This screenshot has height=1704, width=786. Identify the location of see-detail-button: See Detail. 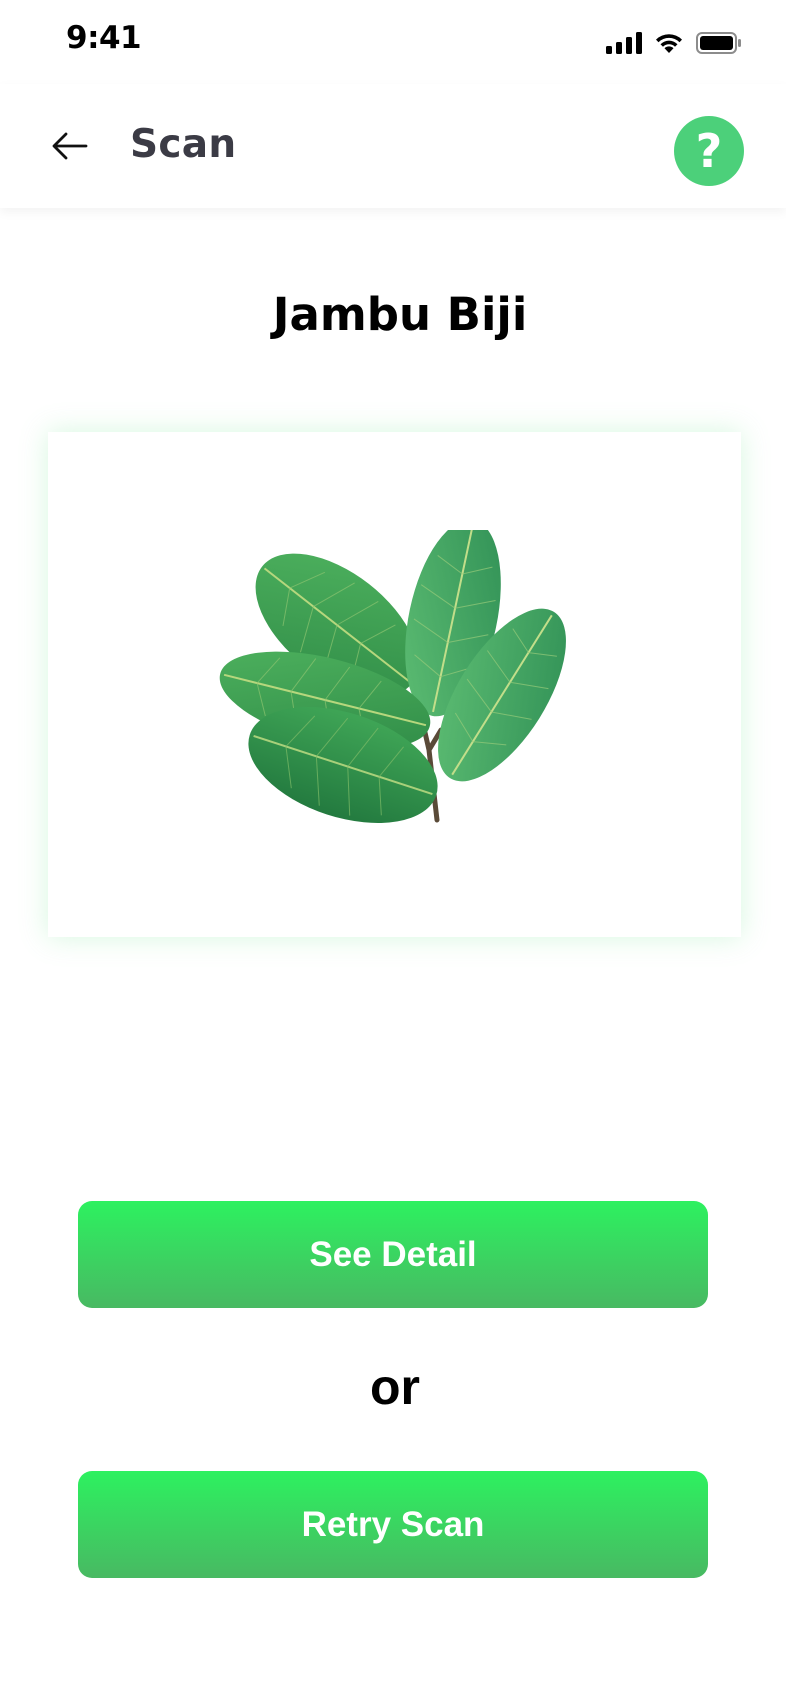
(393, 1254).